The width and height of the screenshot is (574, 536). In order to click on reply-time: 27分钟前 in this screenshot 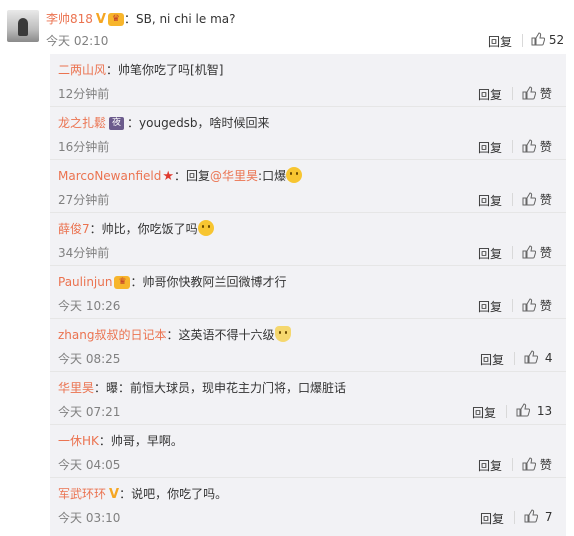, I will do `click(84, 200)`.